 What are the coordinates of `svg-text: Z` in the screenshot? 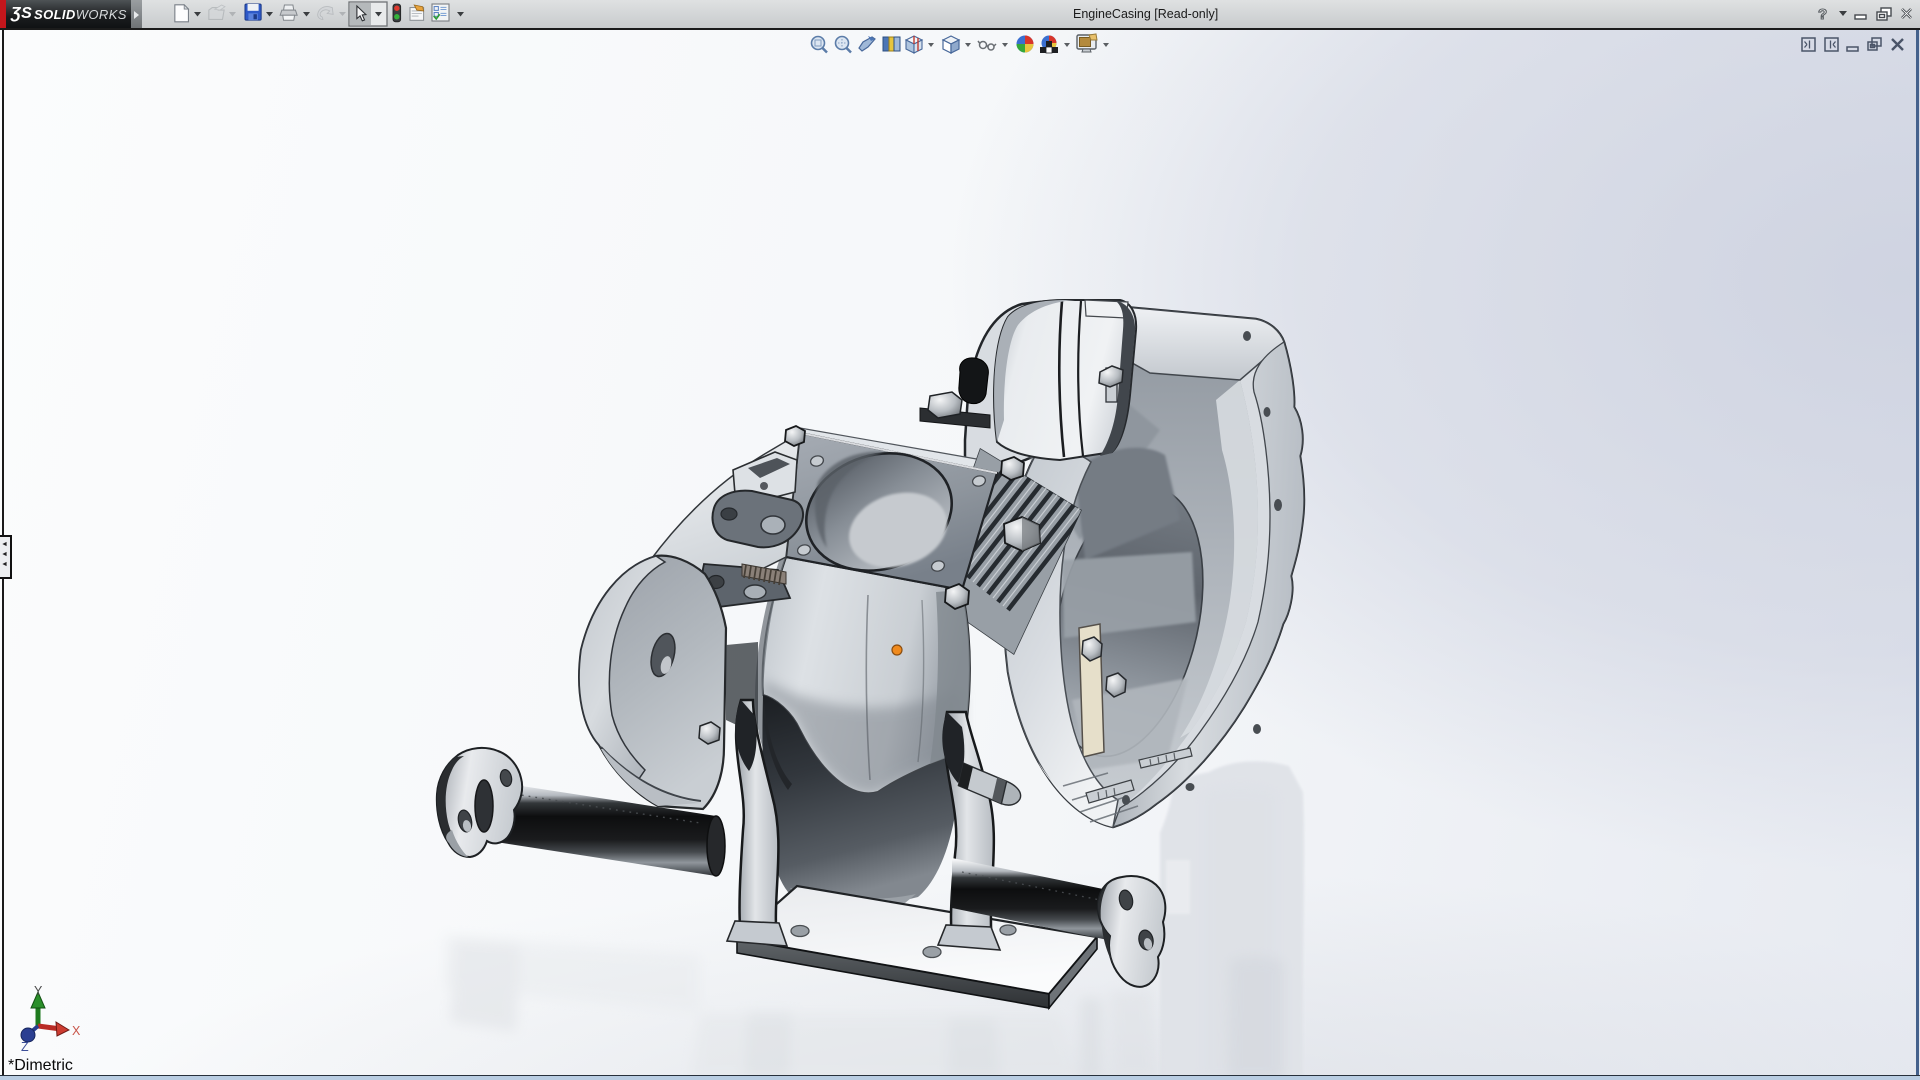 It's located at (25, 1047).